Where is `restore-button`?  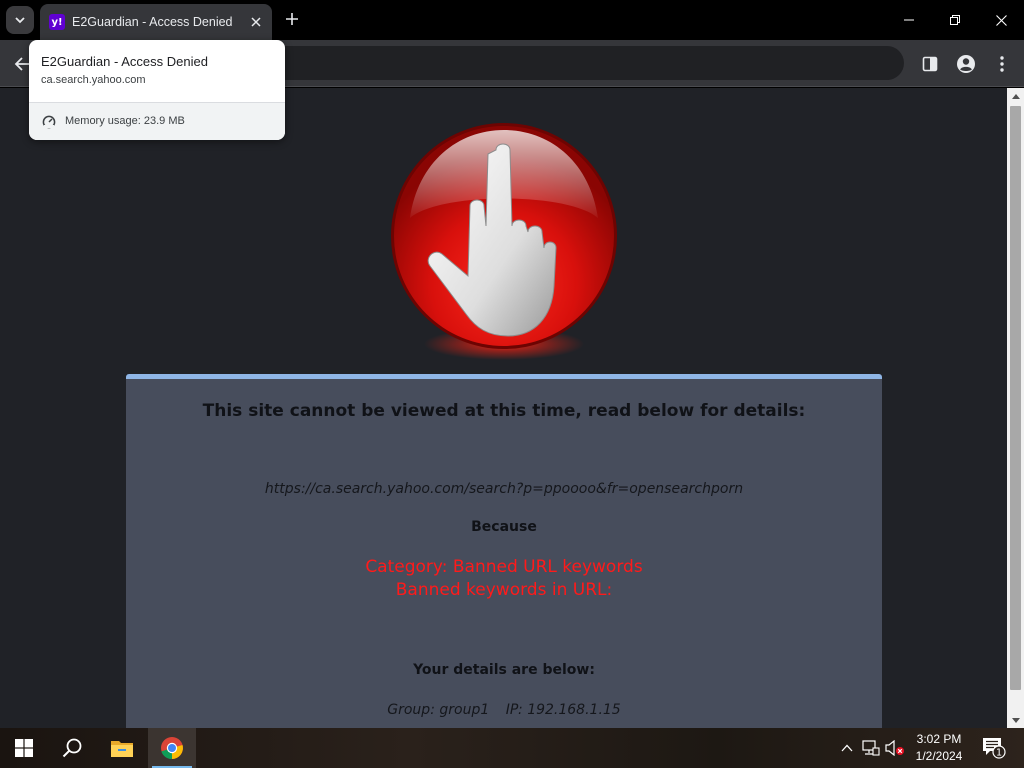 restore-button is located at coordinates (955, 20).